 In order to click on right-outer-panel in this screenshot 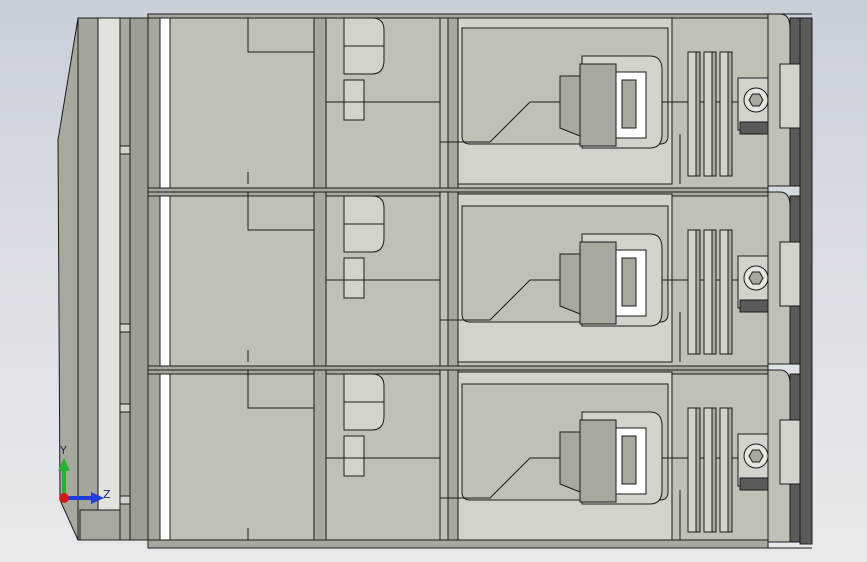, I will do `click(806, 281)`.